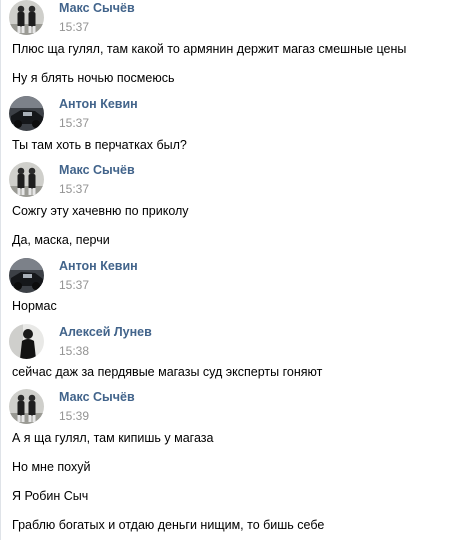 This screenshot has height=540, width=474. I want to click on message-text: Ты там хоть в перчатках был?, so click(99, 145).